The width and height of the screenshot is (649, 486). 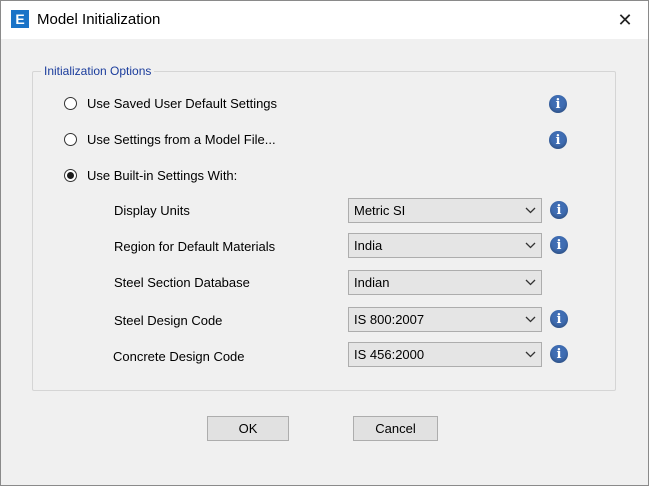 What do you see at coordinates (389, 319) in the screenshot?
I see `select-value: IS 800:2007` at bounding box center [389, 319].